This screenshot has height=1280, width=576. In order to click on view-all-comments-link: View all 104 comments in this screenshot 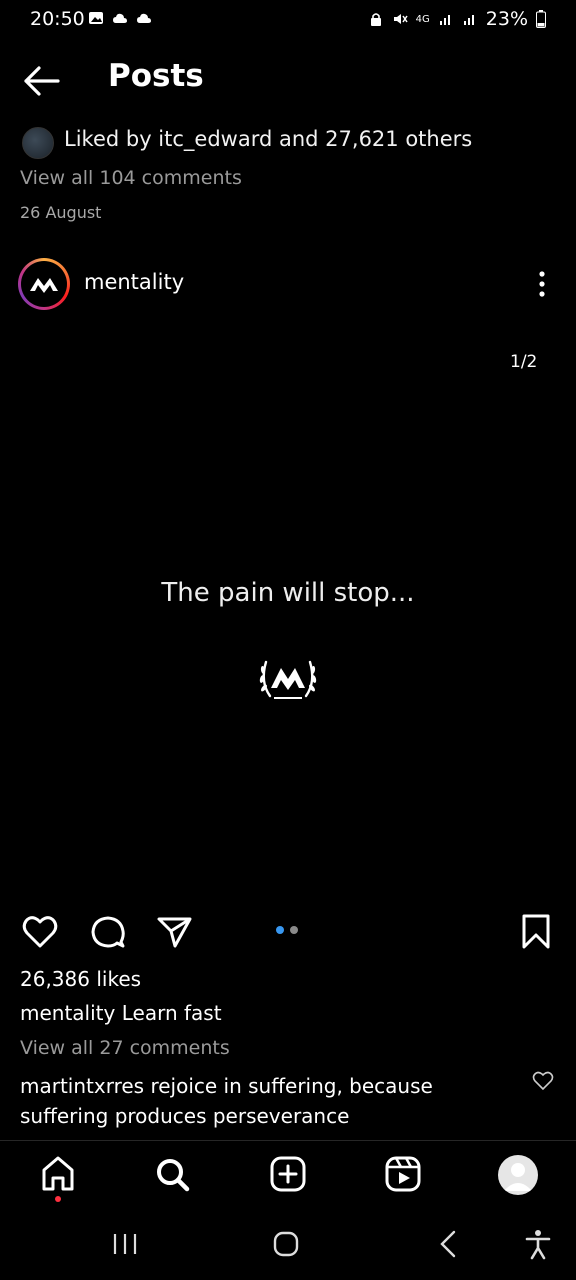, I will do `click(131, 178)`.